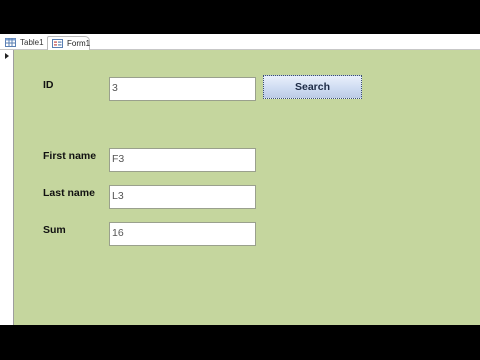 This screenshot has width=480, height=360. Describe the element at coordinates (182, 197) in the screenshot. I see `last-name-field: L3` at that location.